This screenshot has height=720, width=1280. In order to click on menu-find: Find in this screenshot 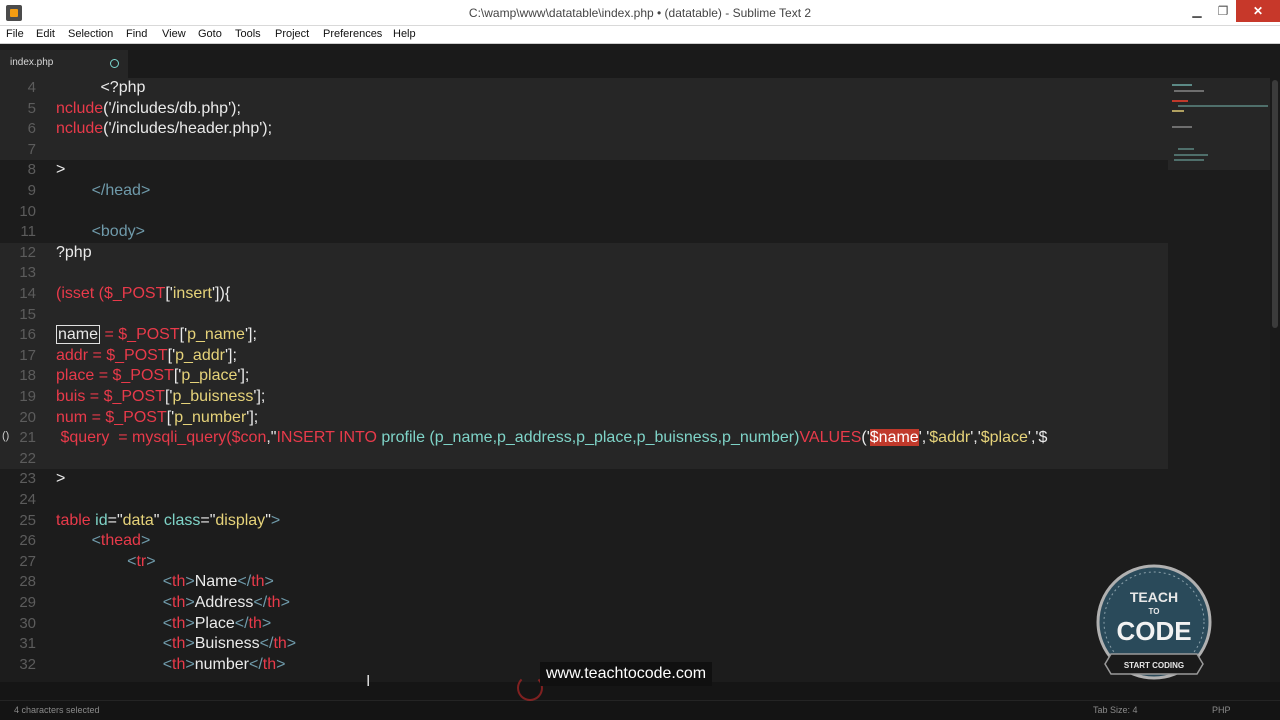, I will do `click(136, 34)`.